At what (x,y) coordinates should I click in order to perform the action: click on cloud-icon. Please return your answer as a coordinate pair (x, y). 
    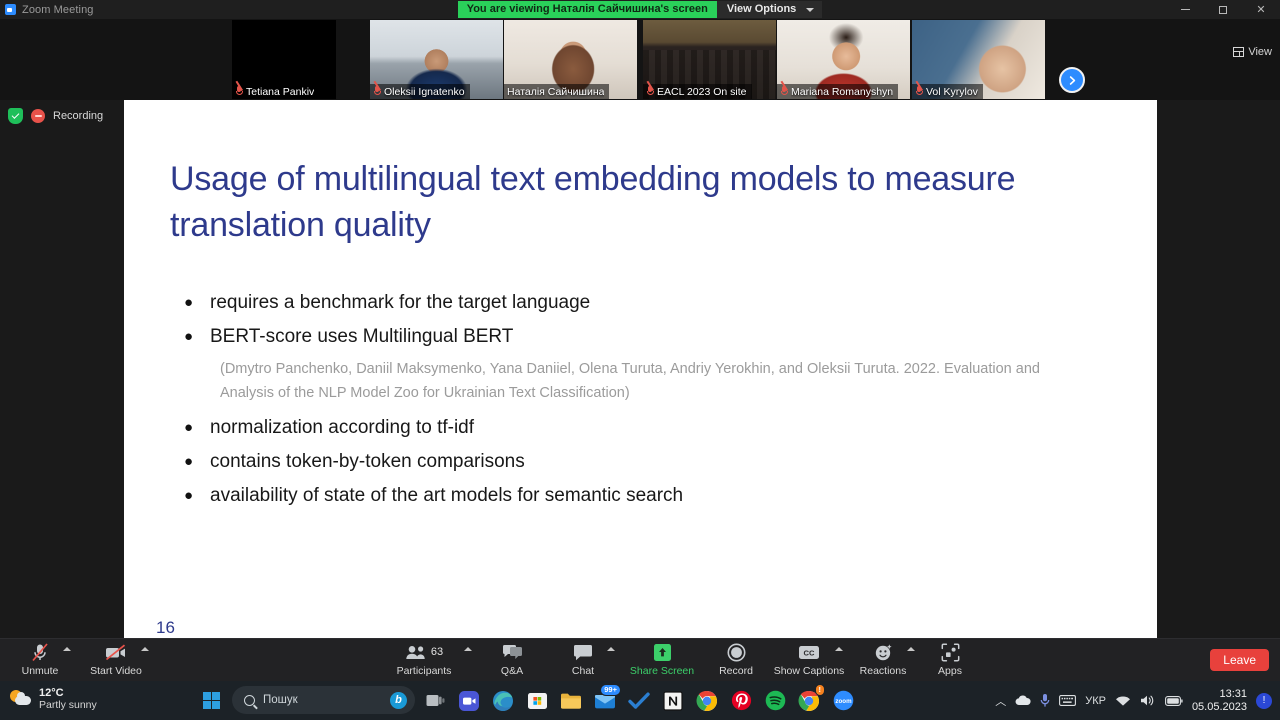
    Looking at the image, I should click on (1023, 700).